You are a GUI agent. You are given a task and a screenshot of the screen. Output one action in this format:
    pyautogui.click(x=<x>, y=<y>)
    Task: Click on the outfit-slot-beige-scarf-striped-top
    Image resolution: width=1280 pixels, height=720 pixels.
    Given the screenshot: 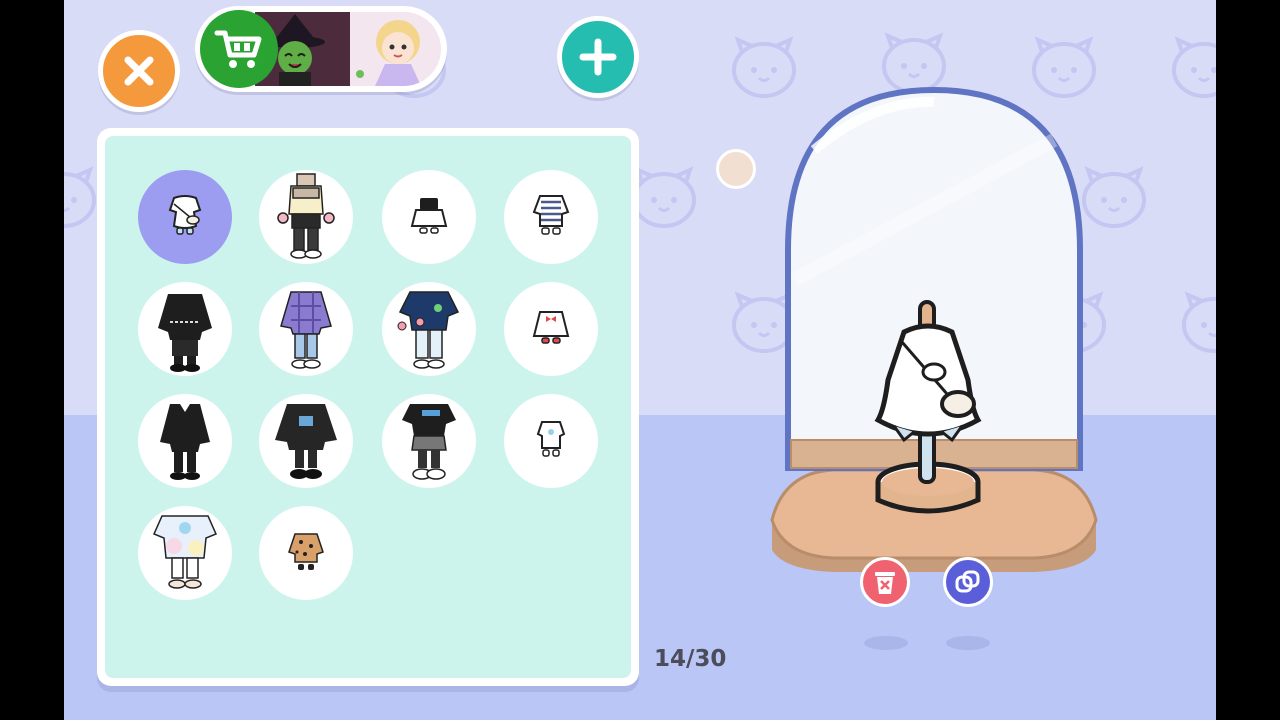 What is the action you would take?
    pyautogui.click(x=306, y=217)
    